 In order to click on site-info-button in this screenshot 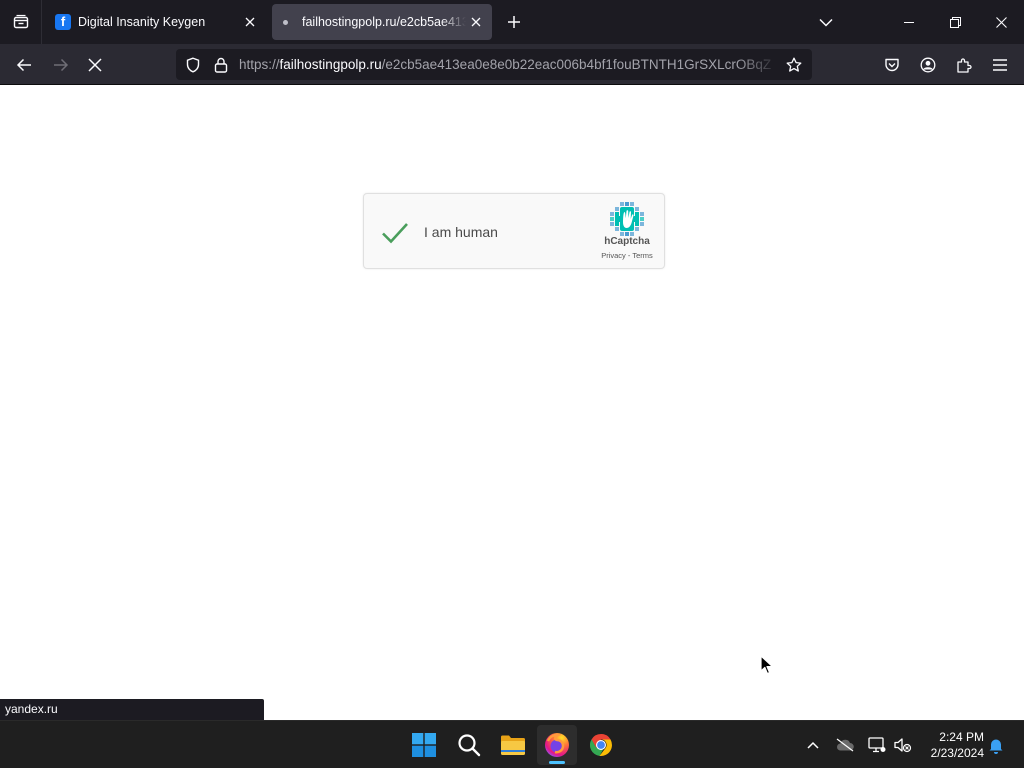, I will do `click(221, 65)`.